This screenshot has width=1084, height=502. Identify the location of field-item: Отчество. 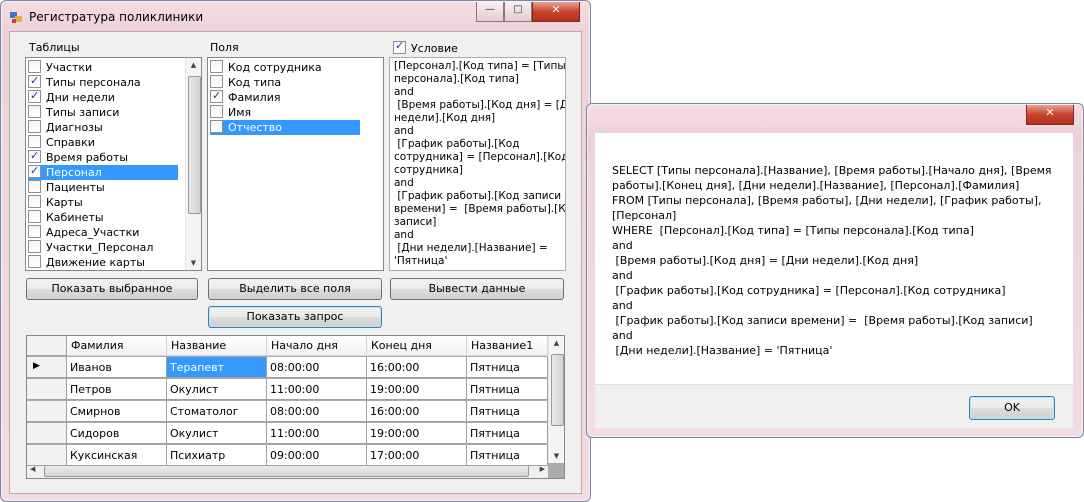
(285, 127).